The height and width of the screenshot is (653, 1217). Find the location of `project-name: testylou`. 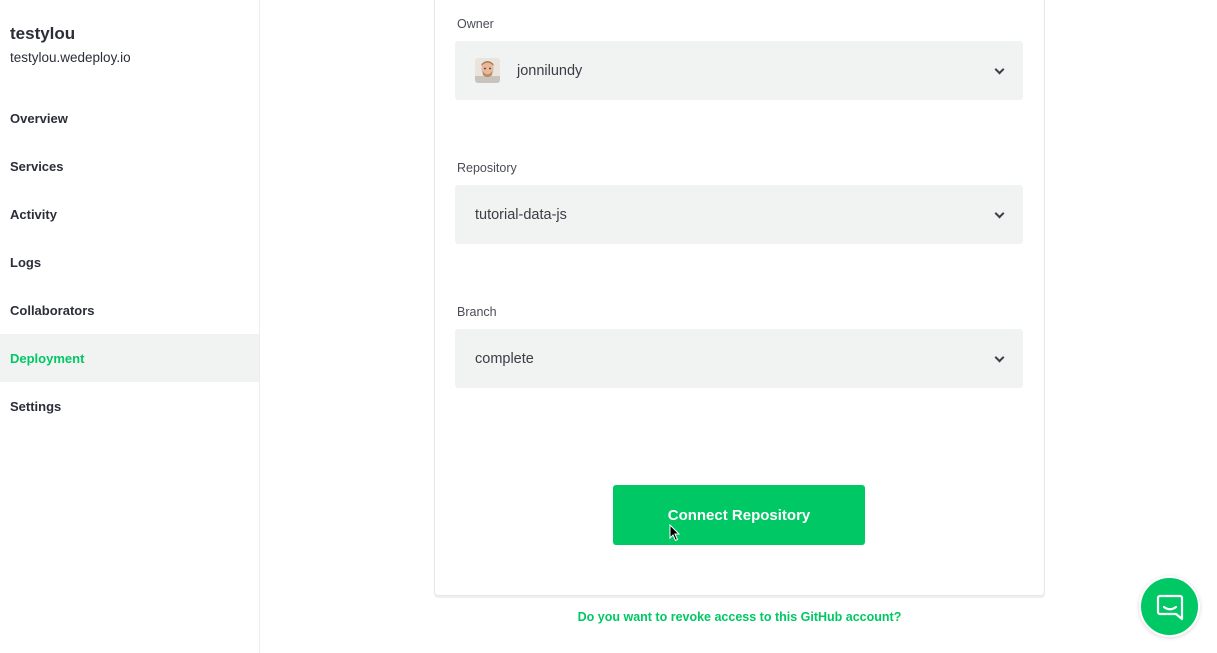

project-name: testylou is located at coordinates (43, 33).